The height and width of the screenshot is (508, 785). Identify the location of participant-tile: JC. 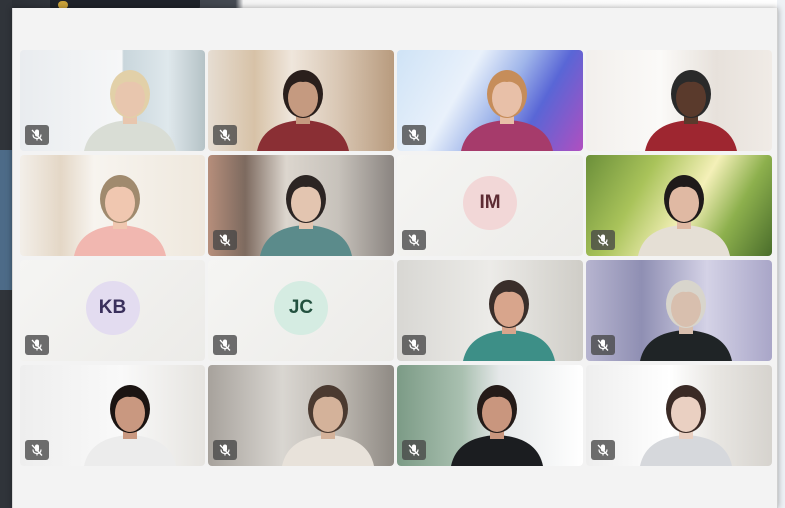
(301, 310).